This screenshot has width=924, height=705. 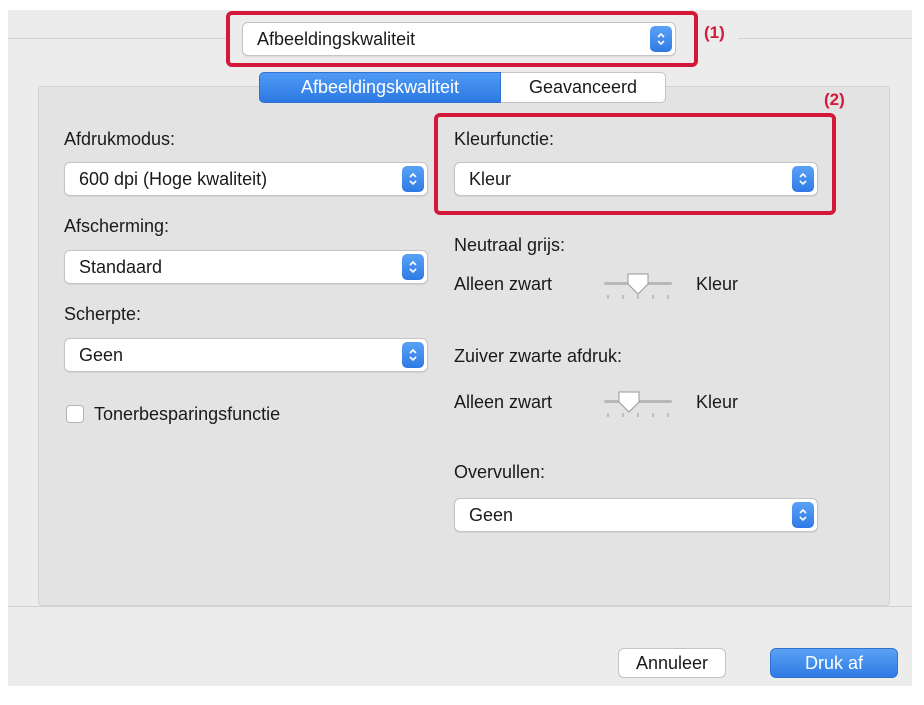 I want to click on toner-save-label: Tonerbesparingsfunctie, so click(x=187, y=414).